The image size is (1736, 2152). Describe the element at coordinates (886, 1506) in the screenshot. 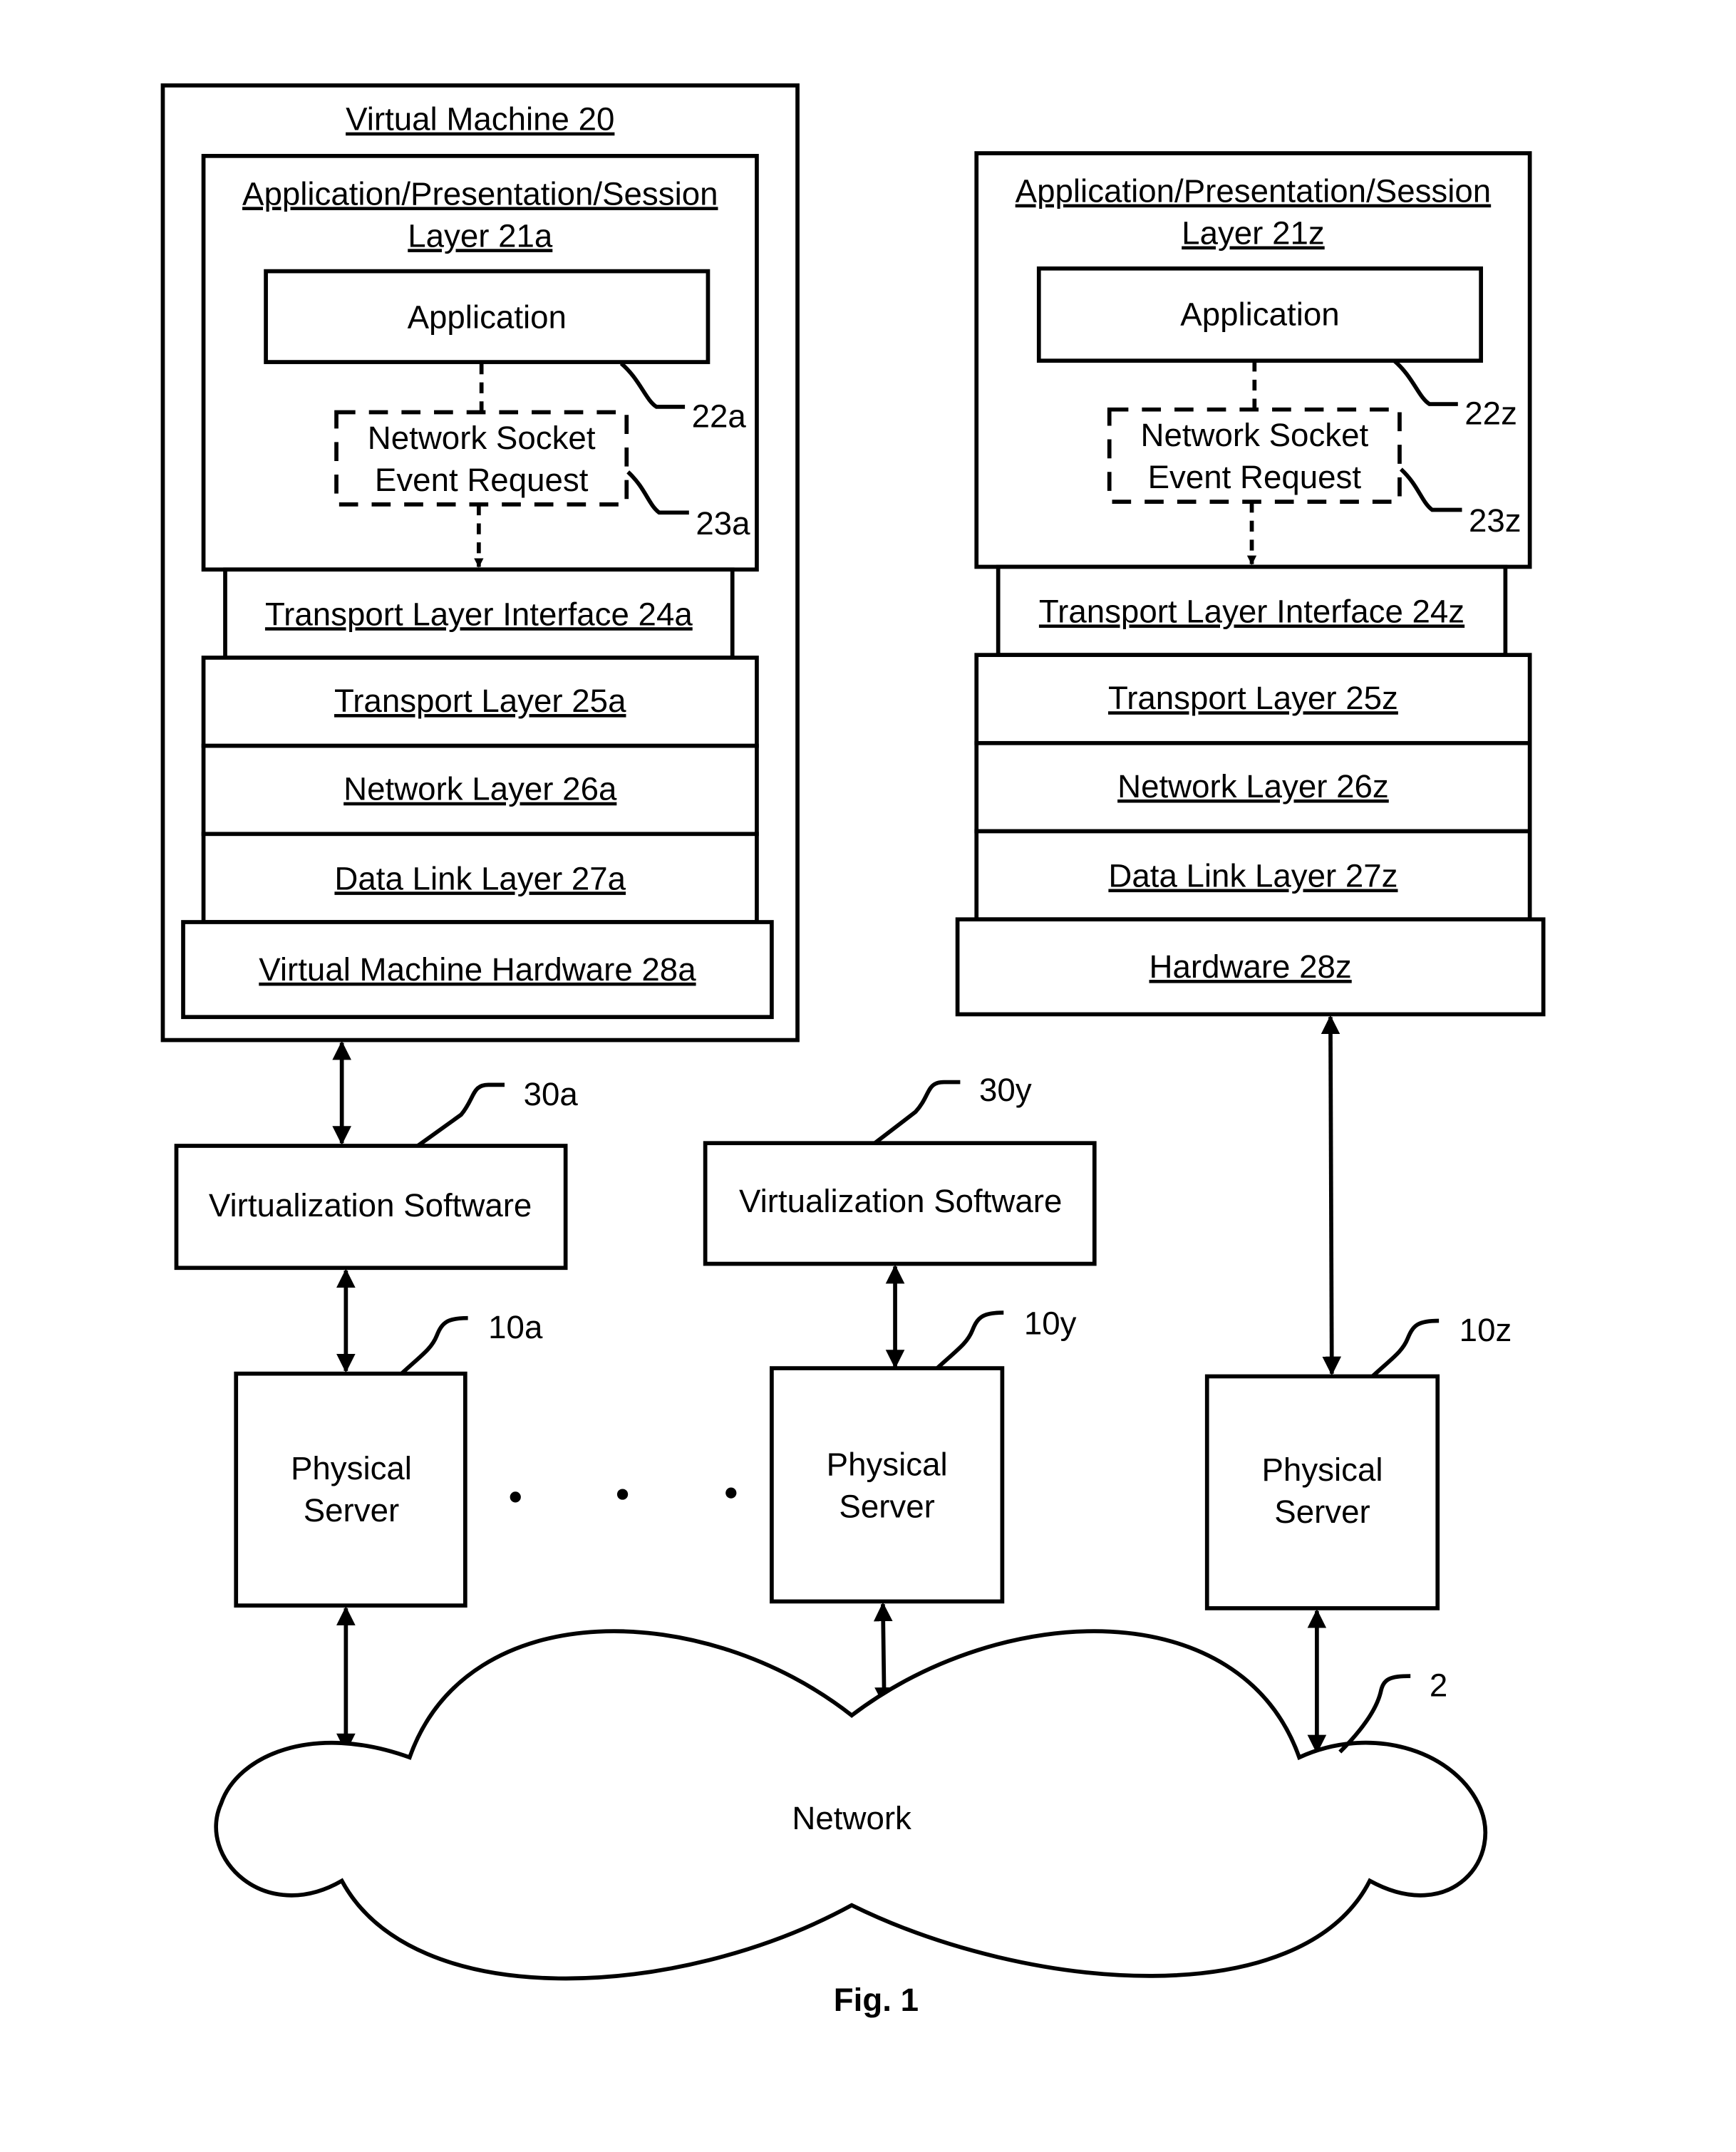

I see `server-label-10y-line2: Server` at that location.